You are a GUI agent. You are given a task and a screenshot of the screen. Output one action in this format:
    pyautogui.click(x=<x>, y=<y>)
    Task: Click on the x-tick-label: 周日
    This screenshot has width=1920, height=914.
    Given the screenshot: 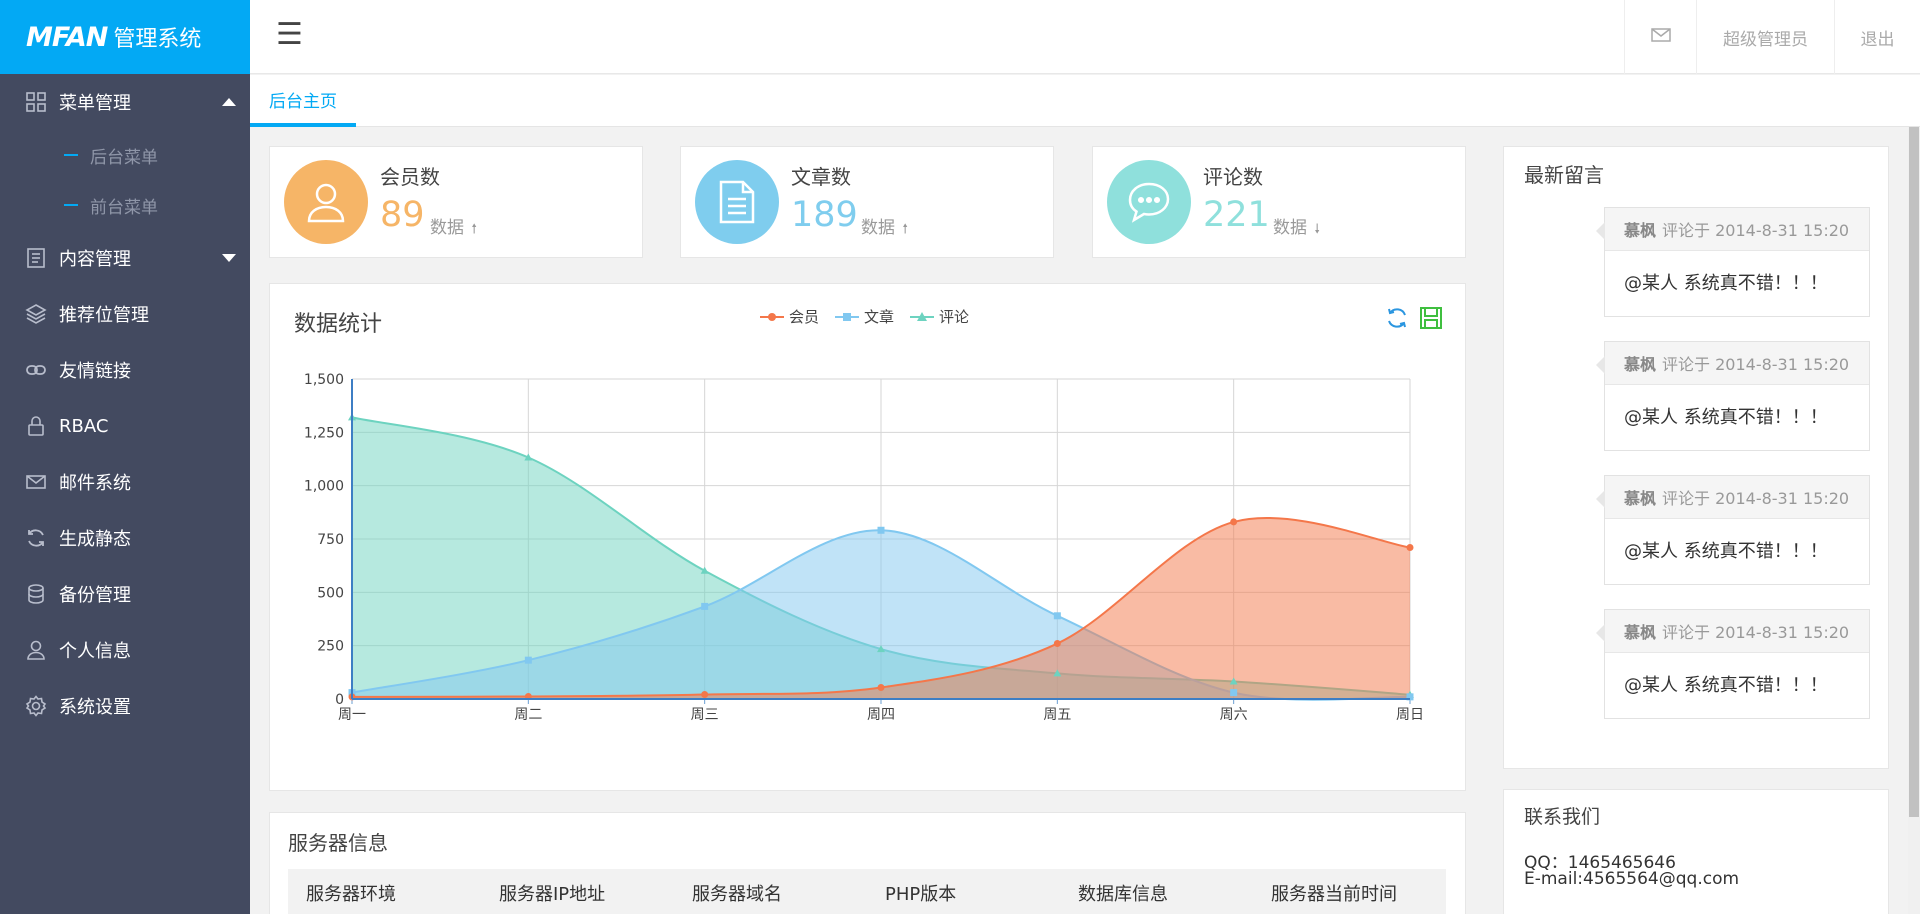 What is the action you would take?
    pyautogui.click(x=1410, y=715)
    